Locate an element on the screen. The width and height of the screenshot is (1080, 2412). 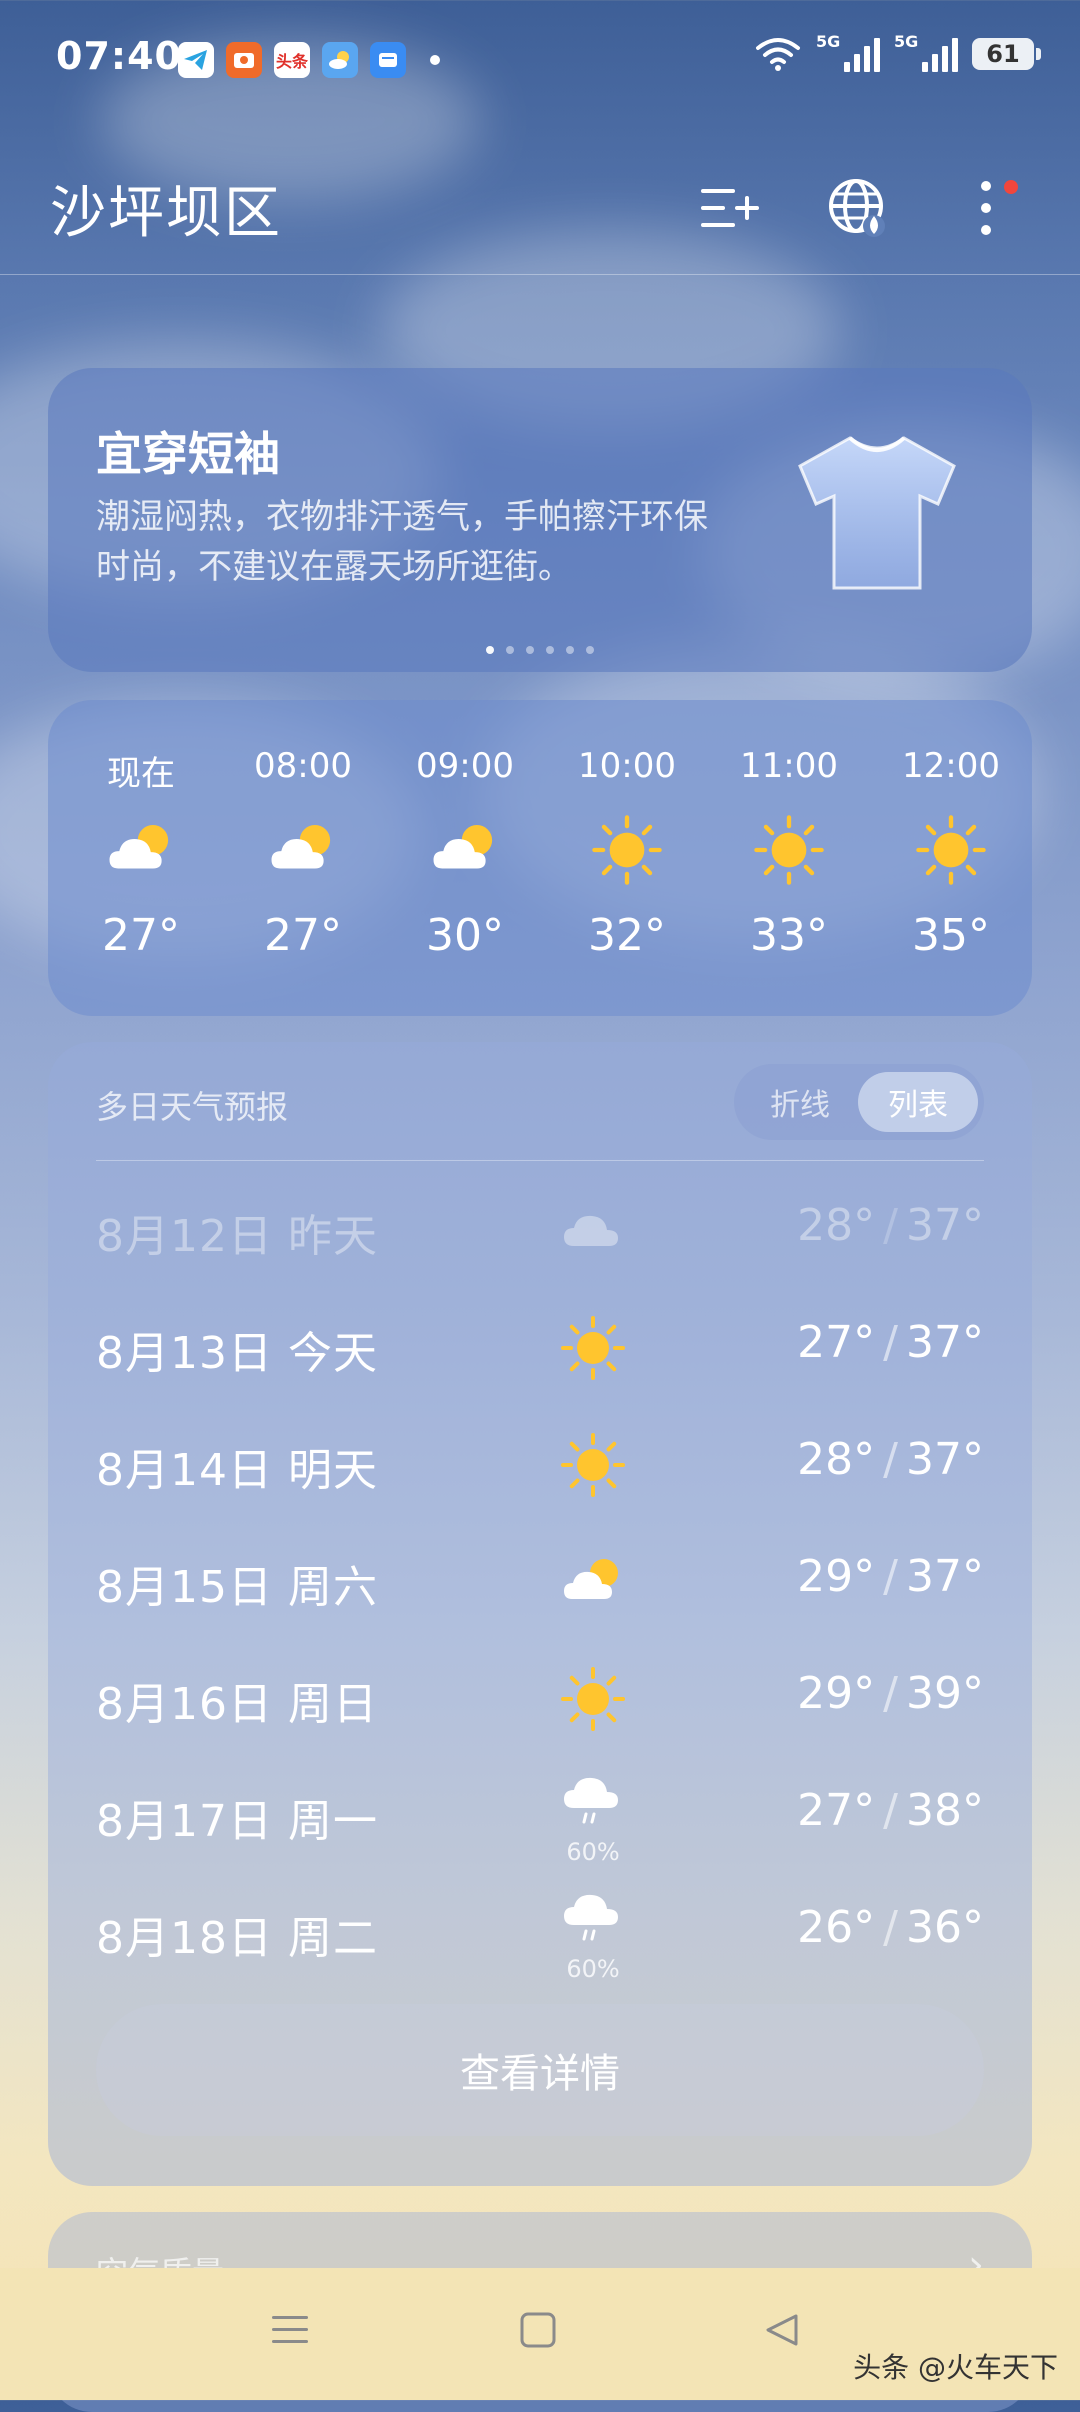
temp-range: 27°/38° is located at coordinates (890, 1810).